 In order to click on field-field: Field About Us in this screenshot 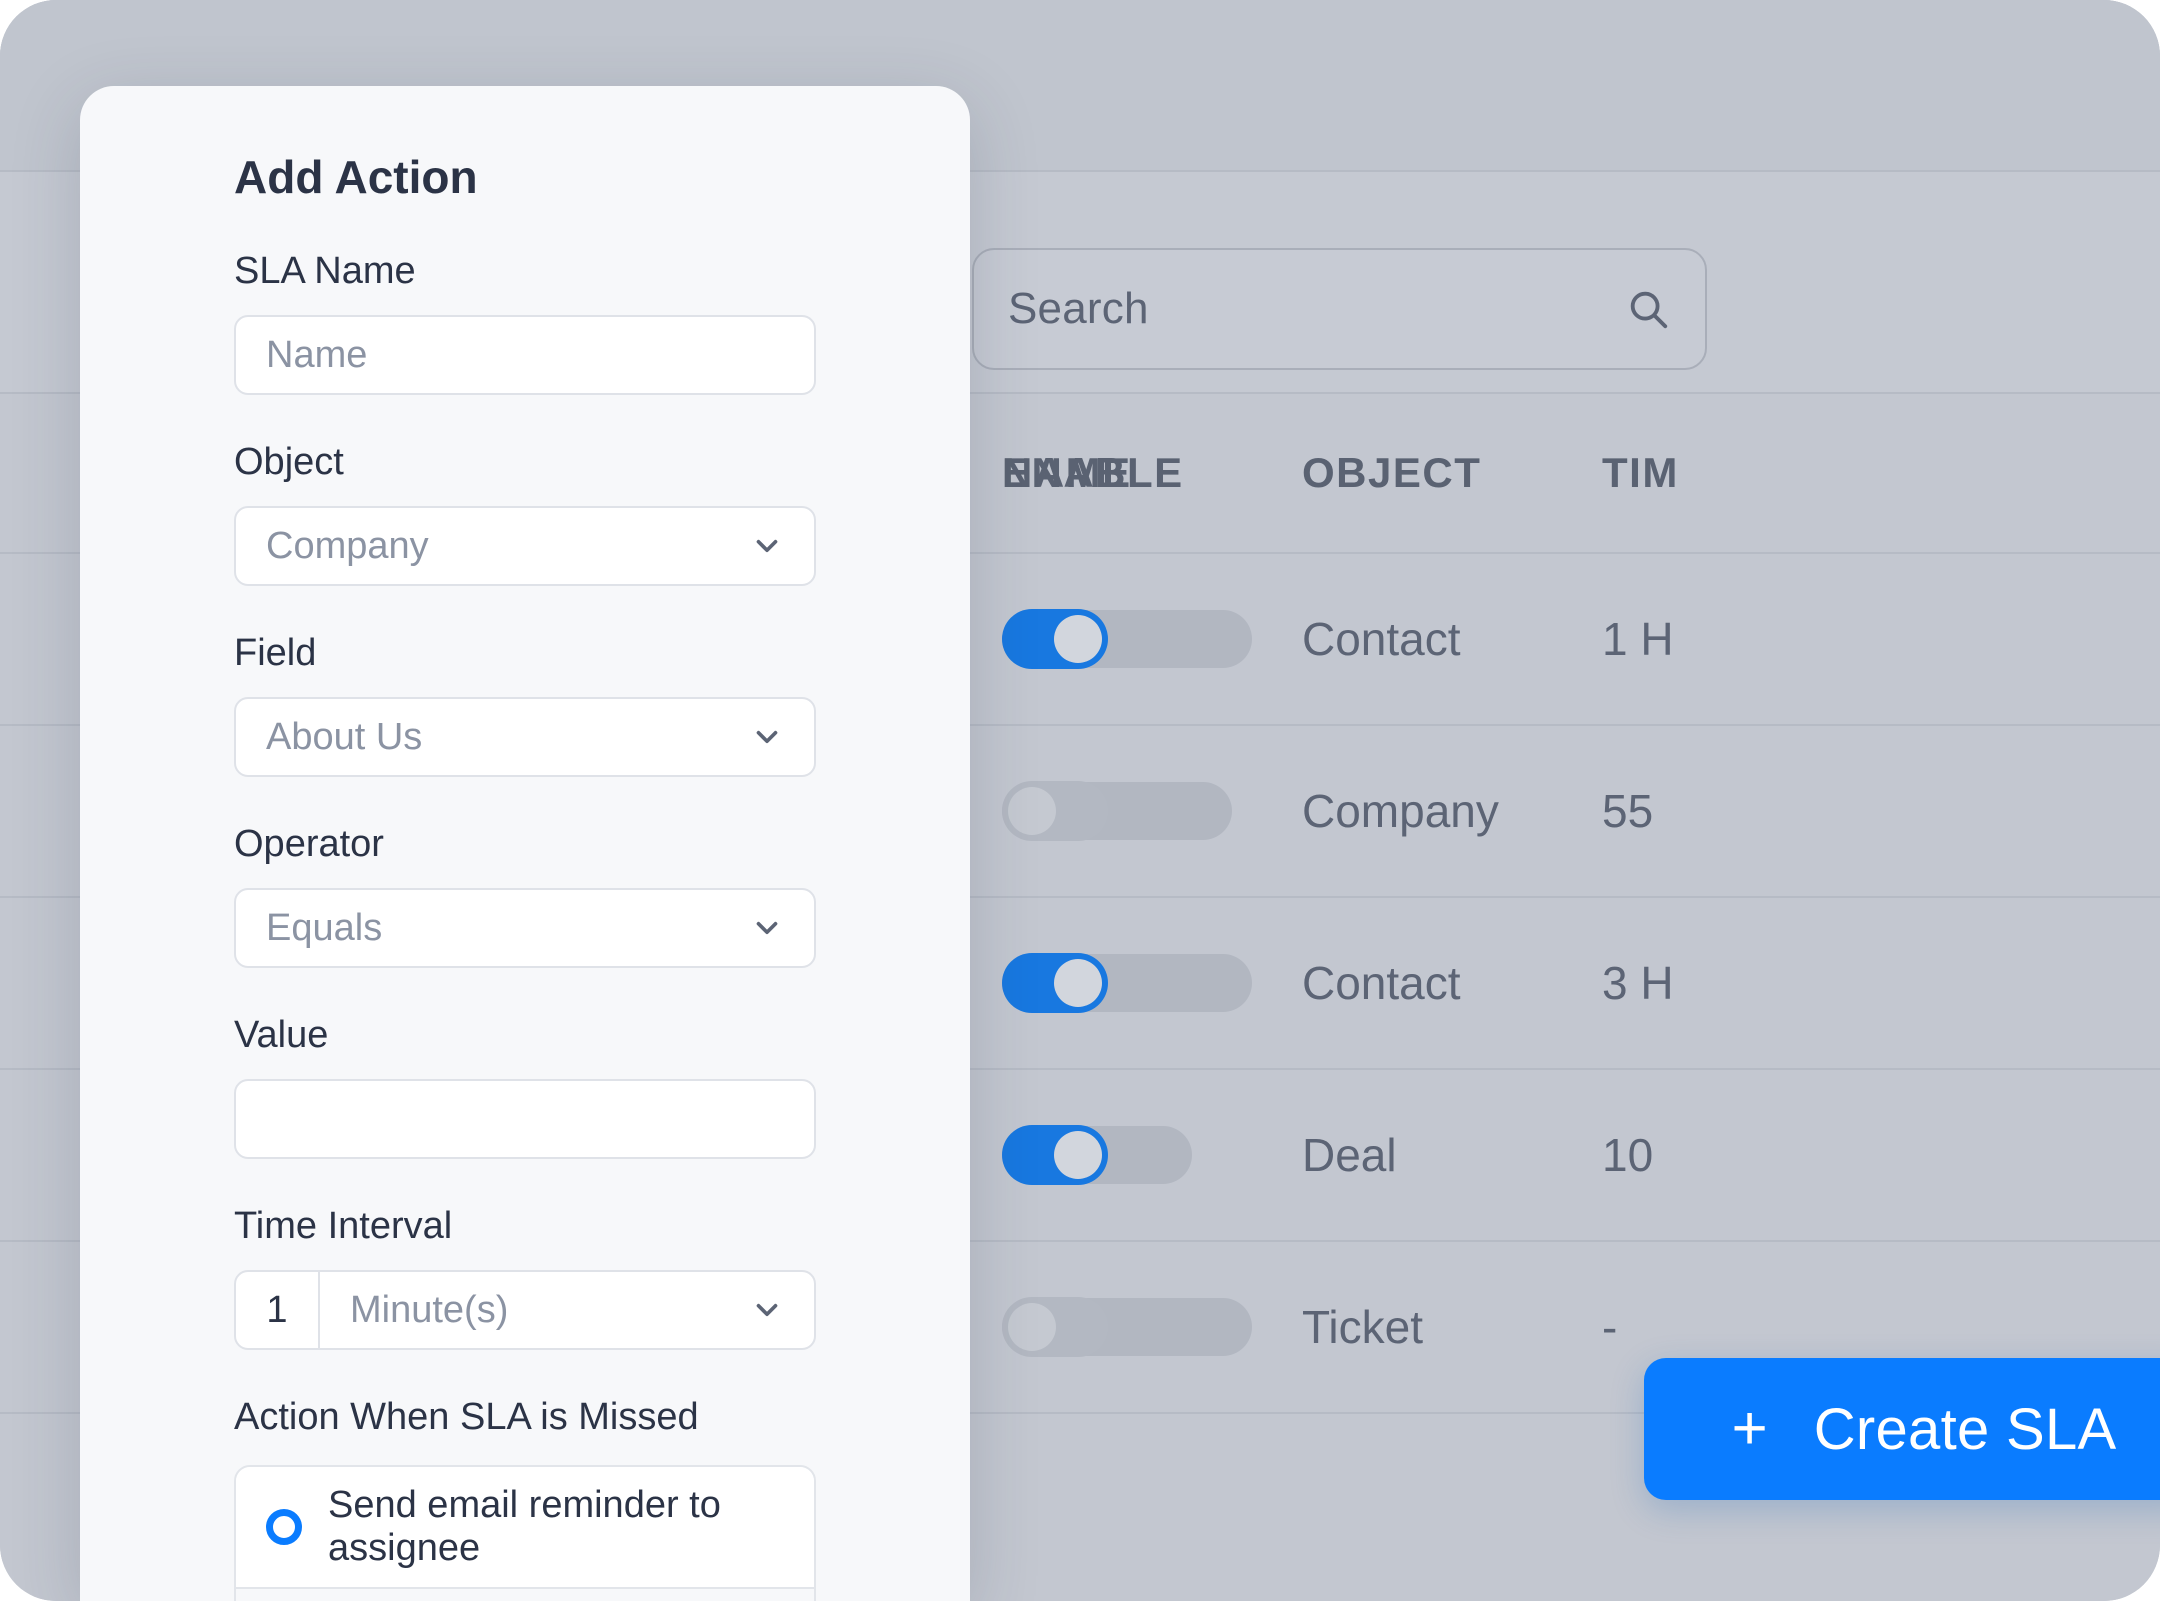, I will do `click(525, 704)`.